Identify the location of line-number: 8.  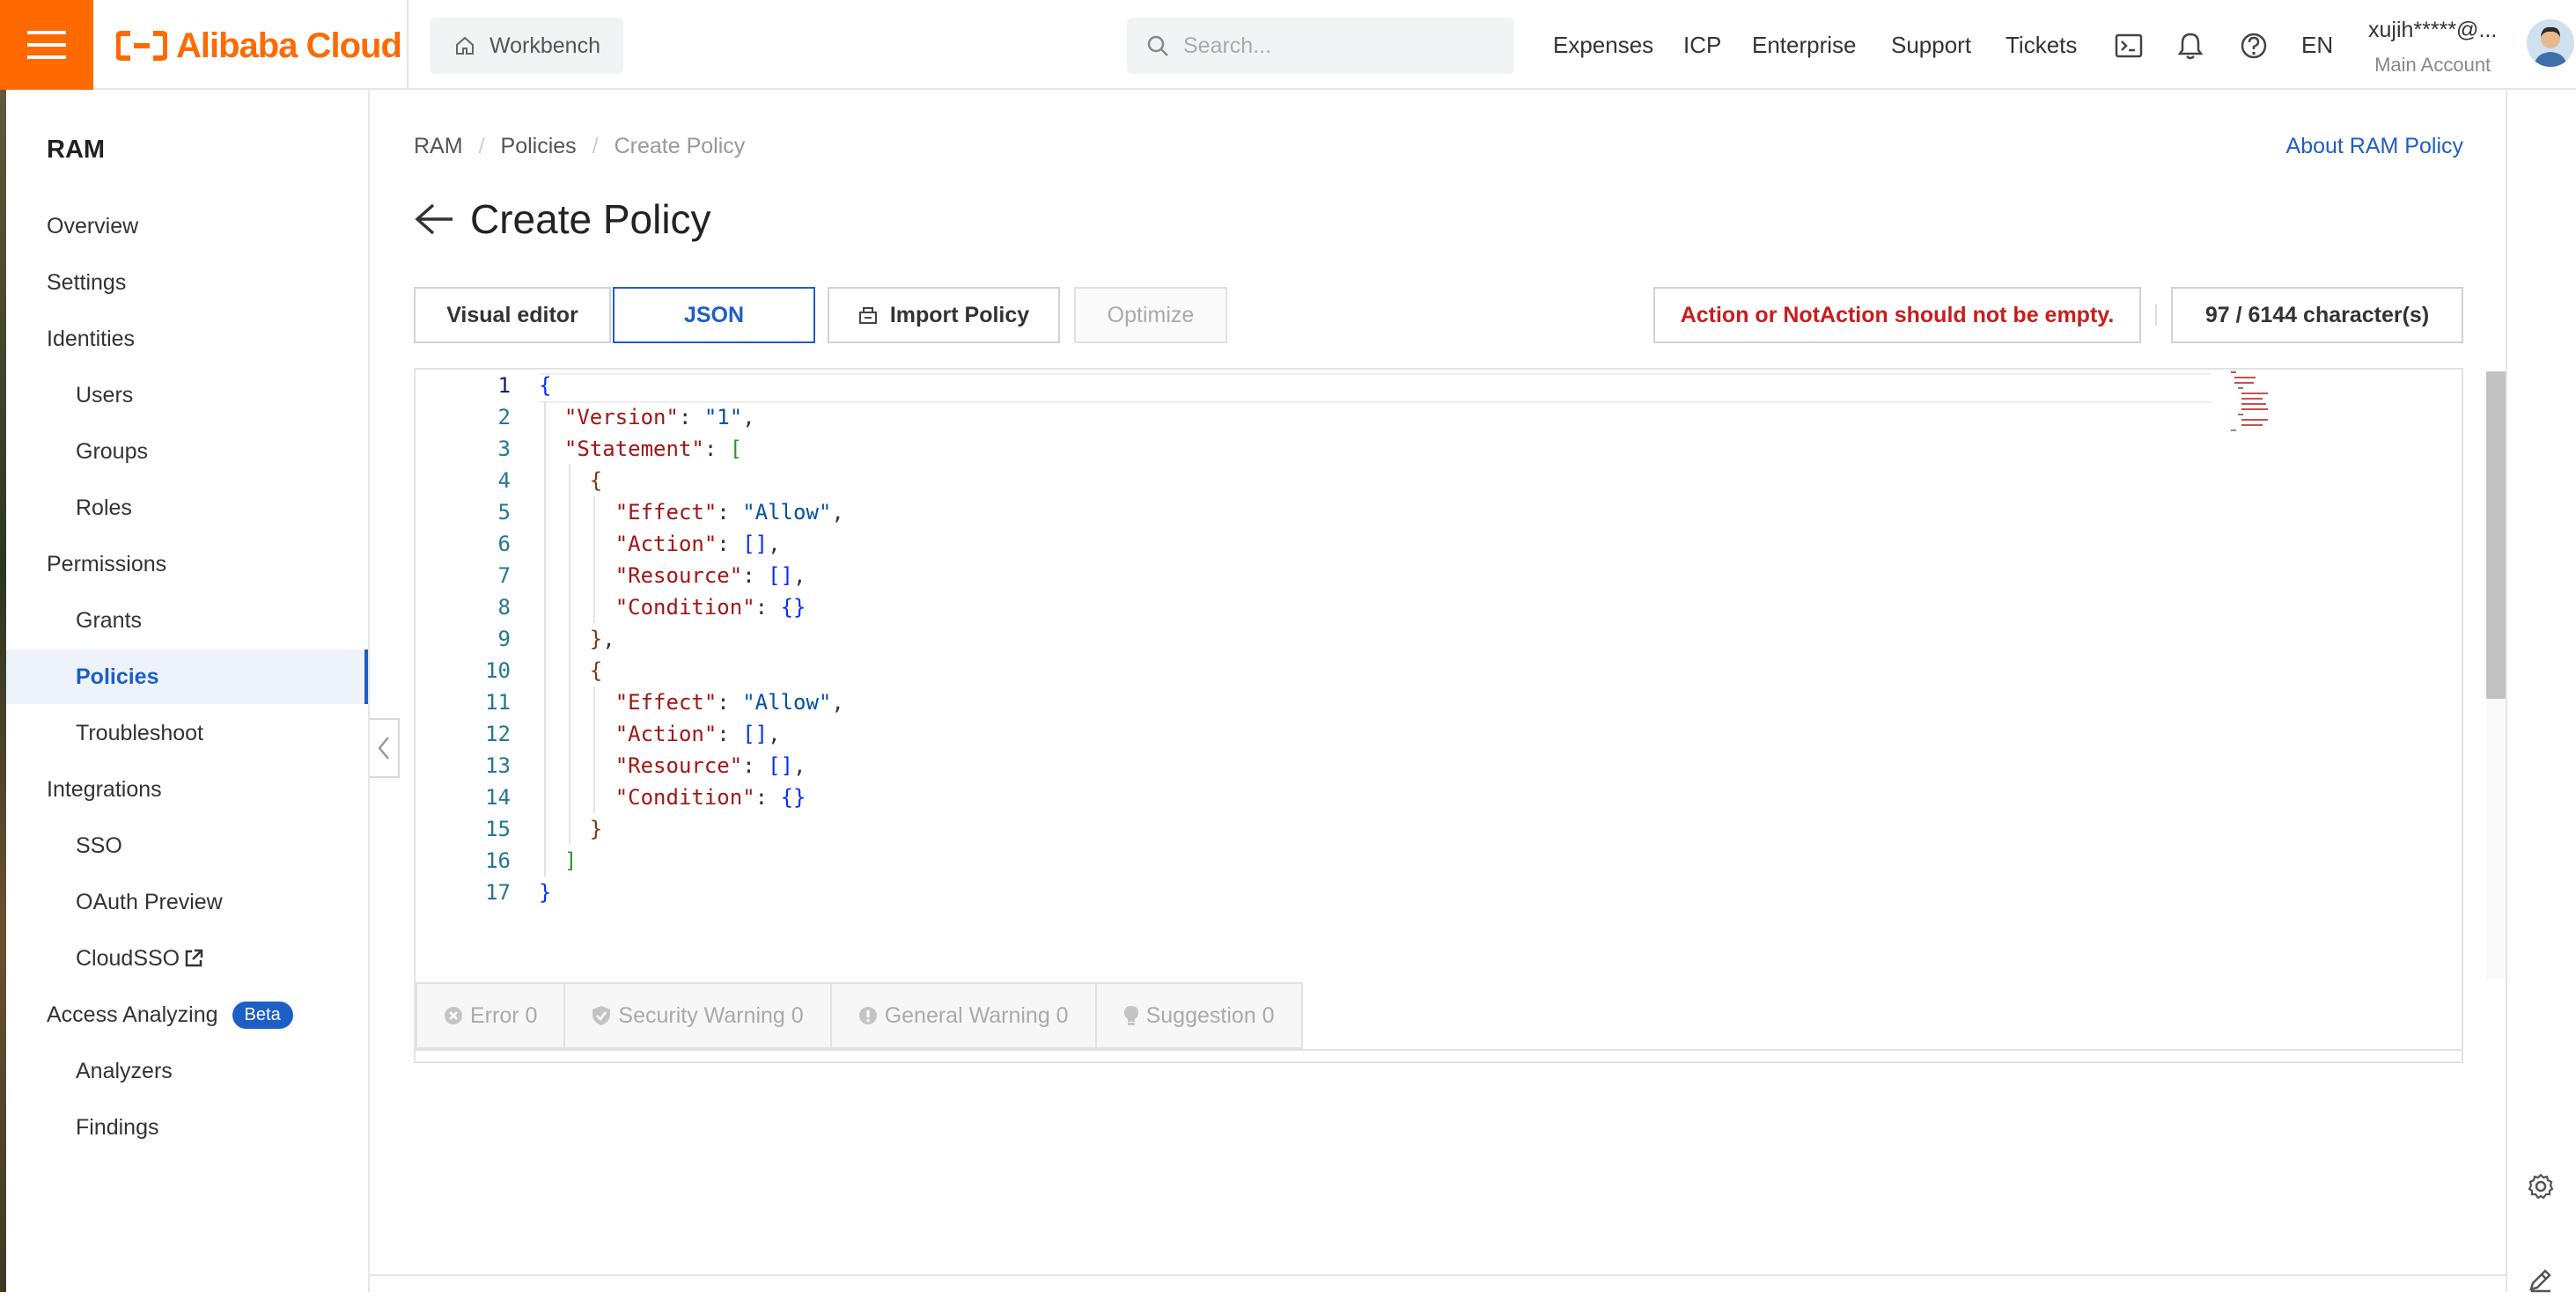
(504, 607).